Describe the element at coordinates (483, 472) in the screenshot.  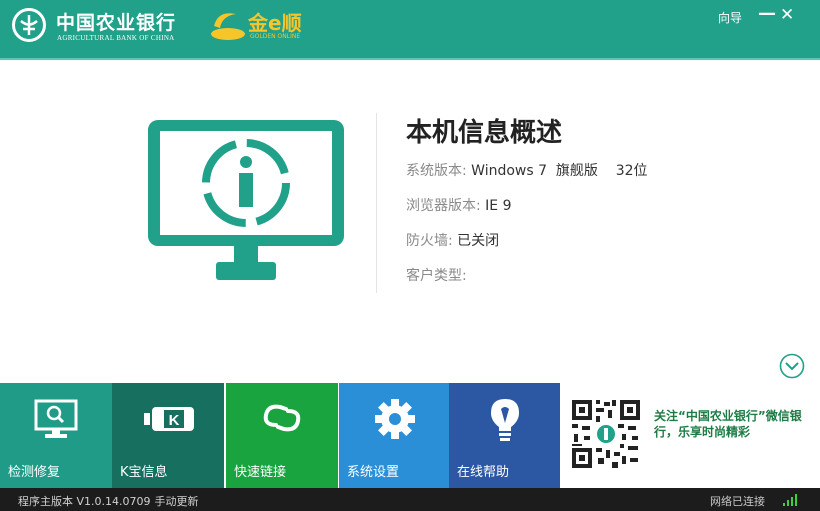
I see `tile-label: 在线帮助` at that location.